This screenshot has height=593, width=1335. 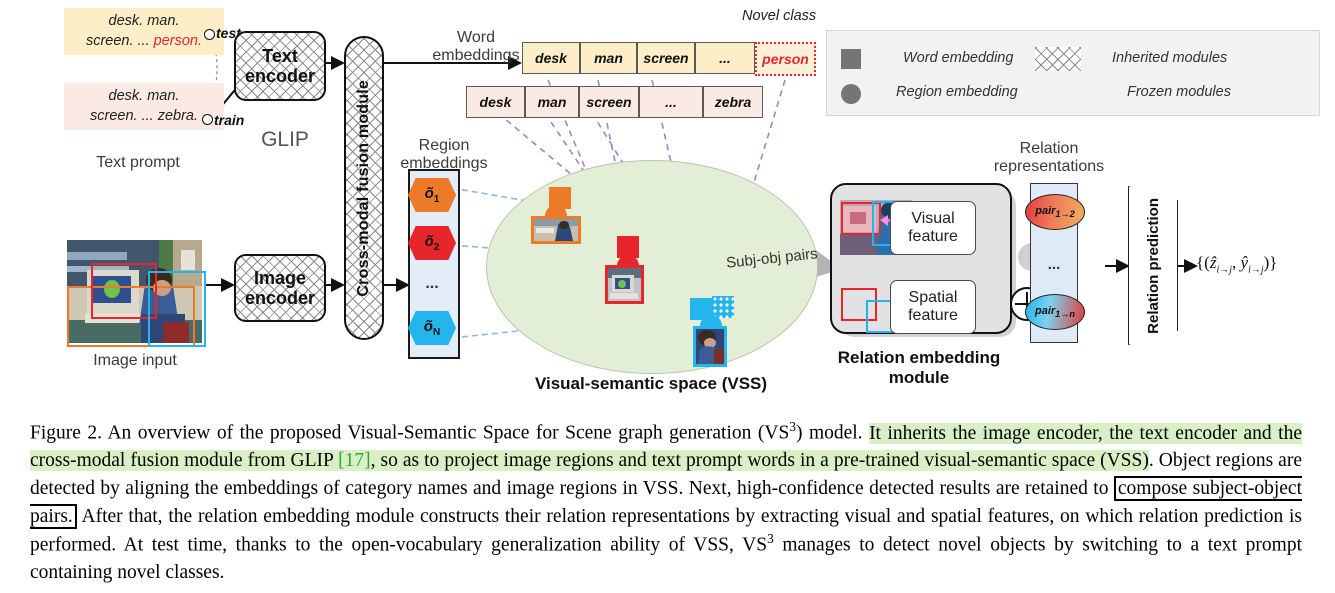 I want to click on output-formula: {(ẑi→j, ŷi→j)}, so click(x=1237, y=264).